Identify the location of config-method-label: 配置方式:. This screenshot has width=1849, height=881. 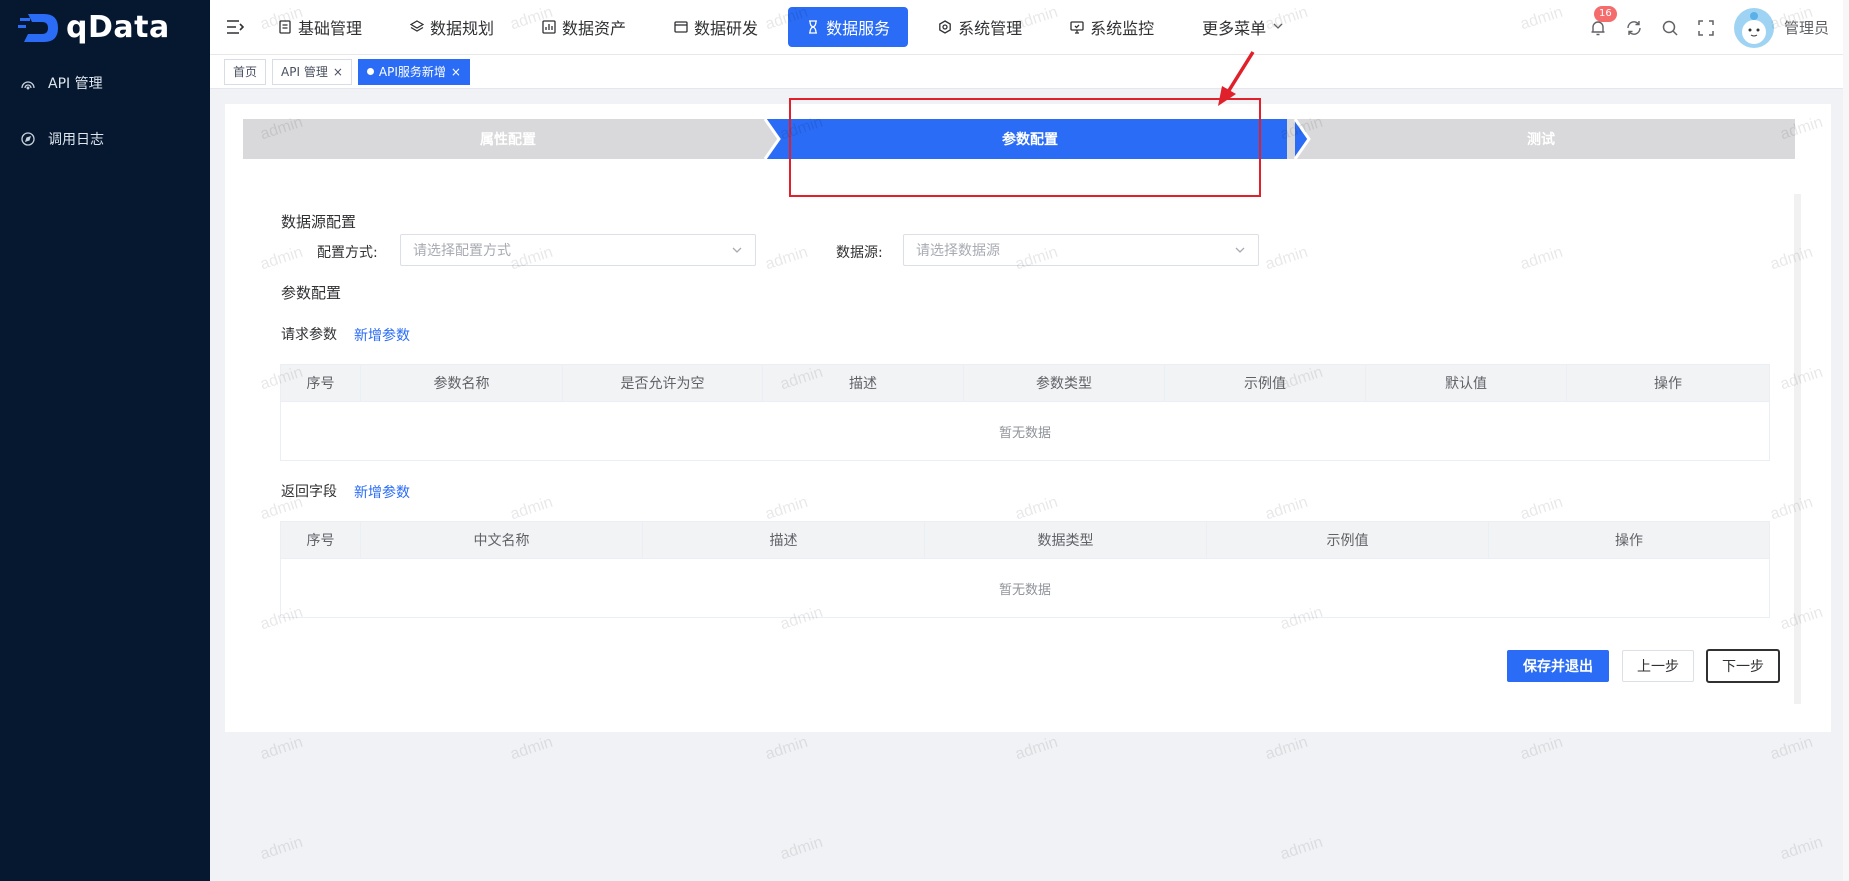
(347, 253).